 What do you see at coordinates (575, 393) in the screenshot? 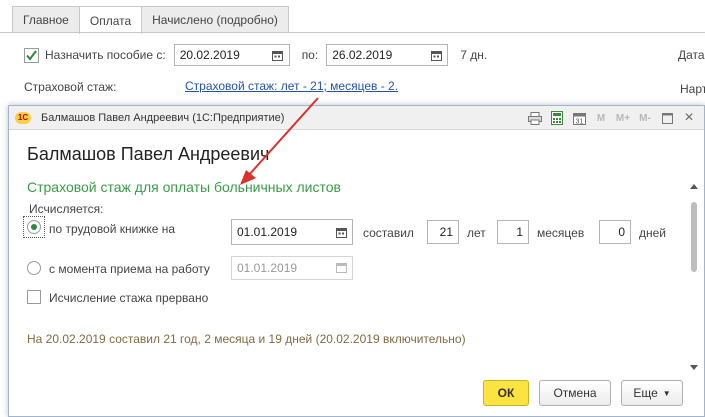
I see `cancel-button: Отмена` at bounding box center [575, 393].